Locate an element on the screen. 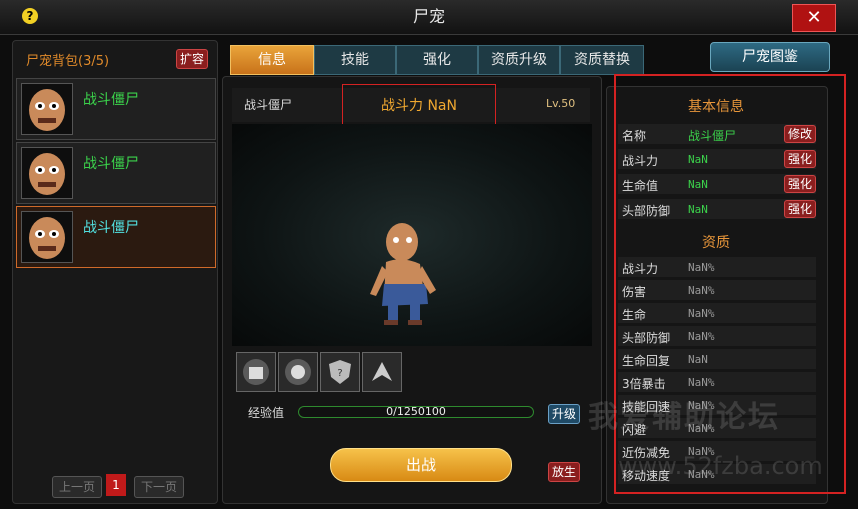 This screenshot has width=858, height=509. prev-page-button: 上一页 is located at coordinates (77, 487).